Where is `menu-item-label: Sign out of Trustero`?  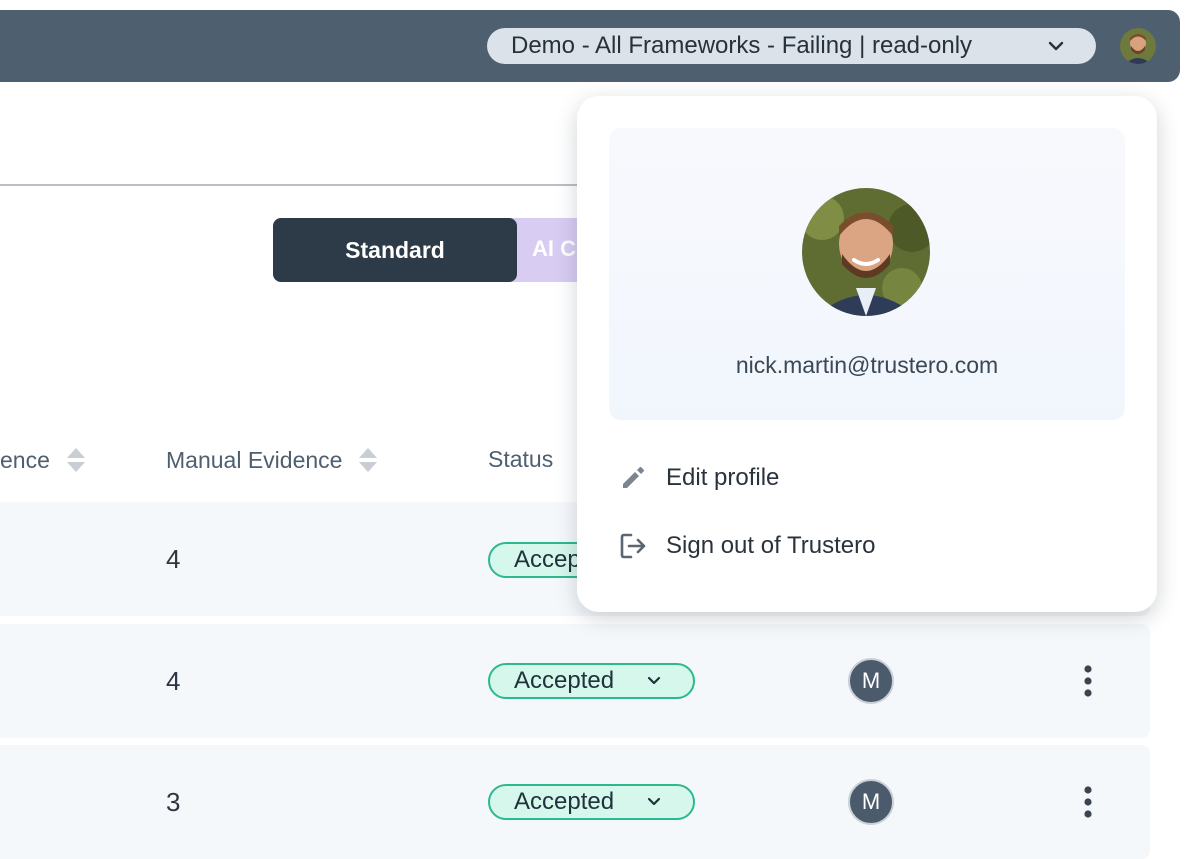 menu-item-label: Sign out of Trustero is located at coordinates (771, 545).